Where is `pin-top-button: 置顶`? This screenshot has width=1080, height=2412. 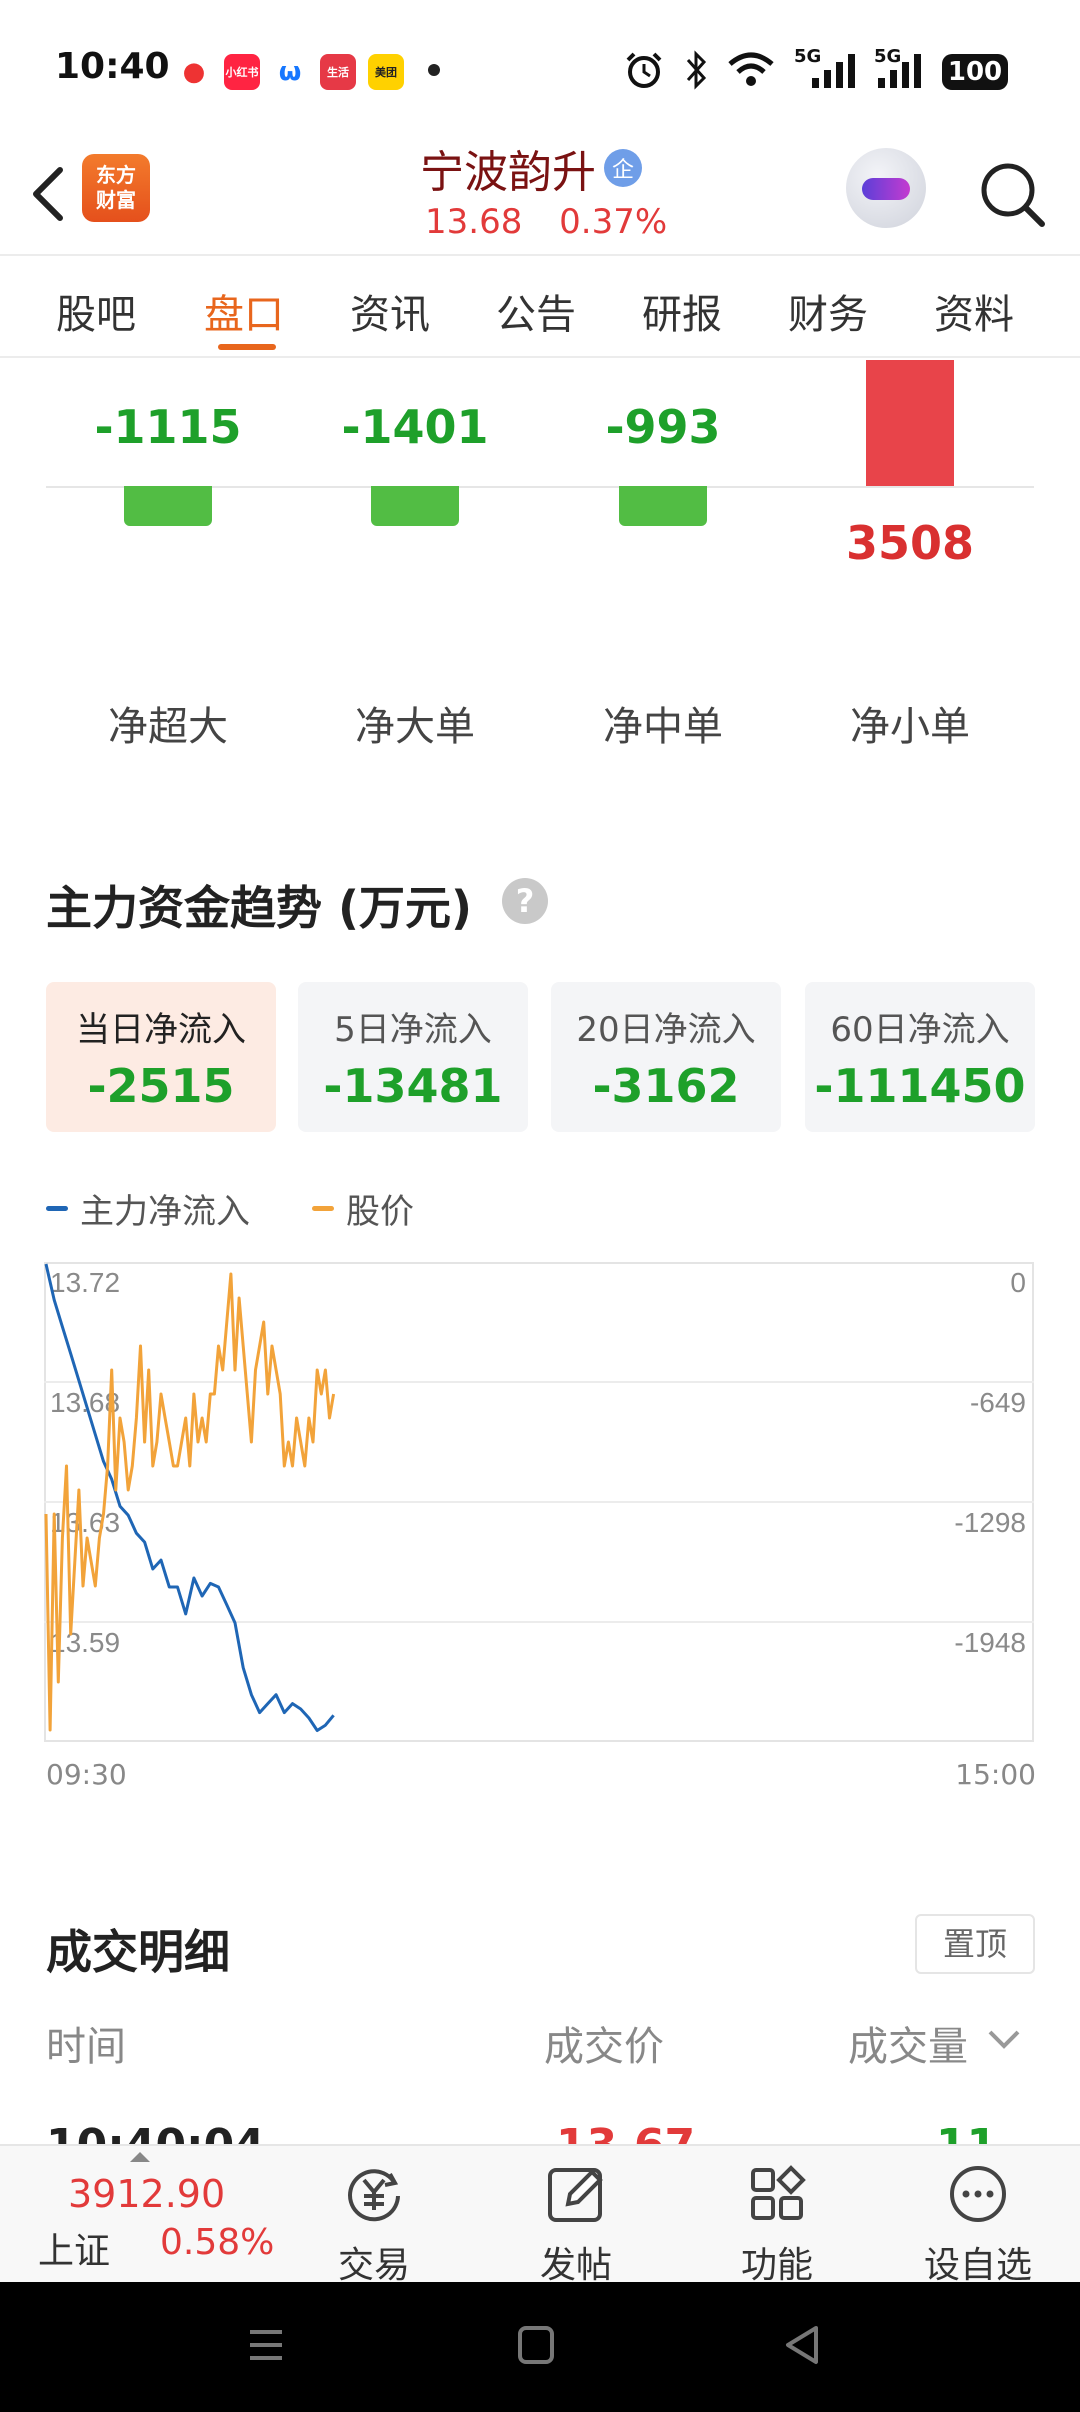 pin-top-button: 置顶 is located at coordinates (975, 1944).